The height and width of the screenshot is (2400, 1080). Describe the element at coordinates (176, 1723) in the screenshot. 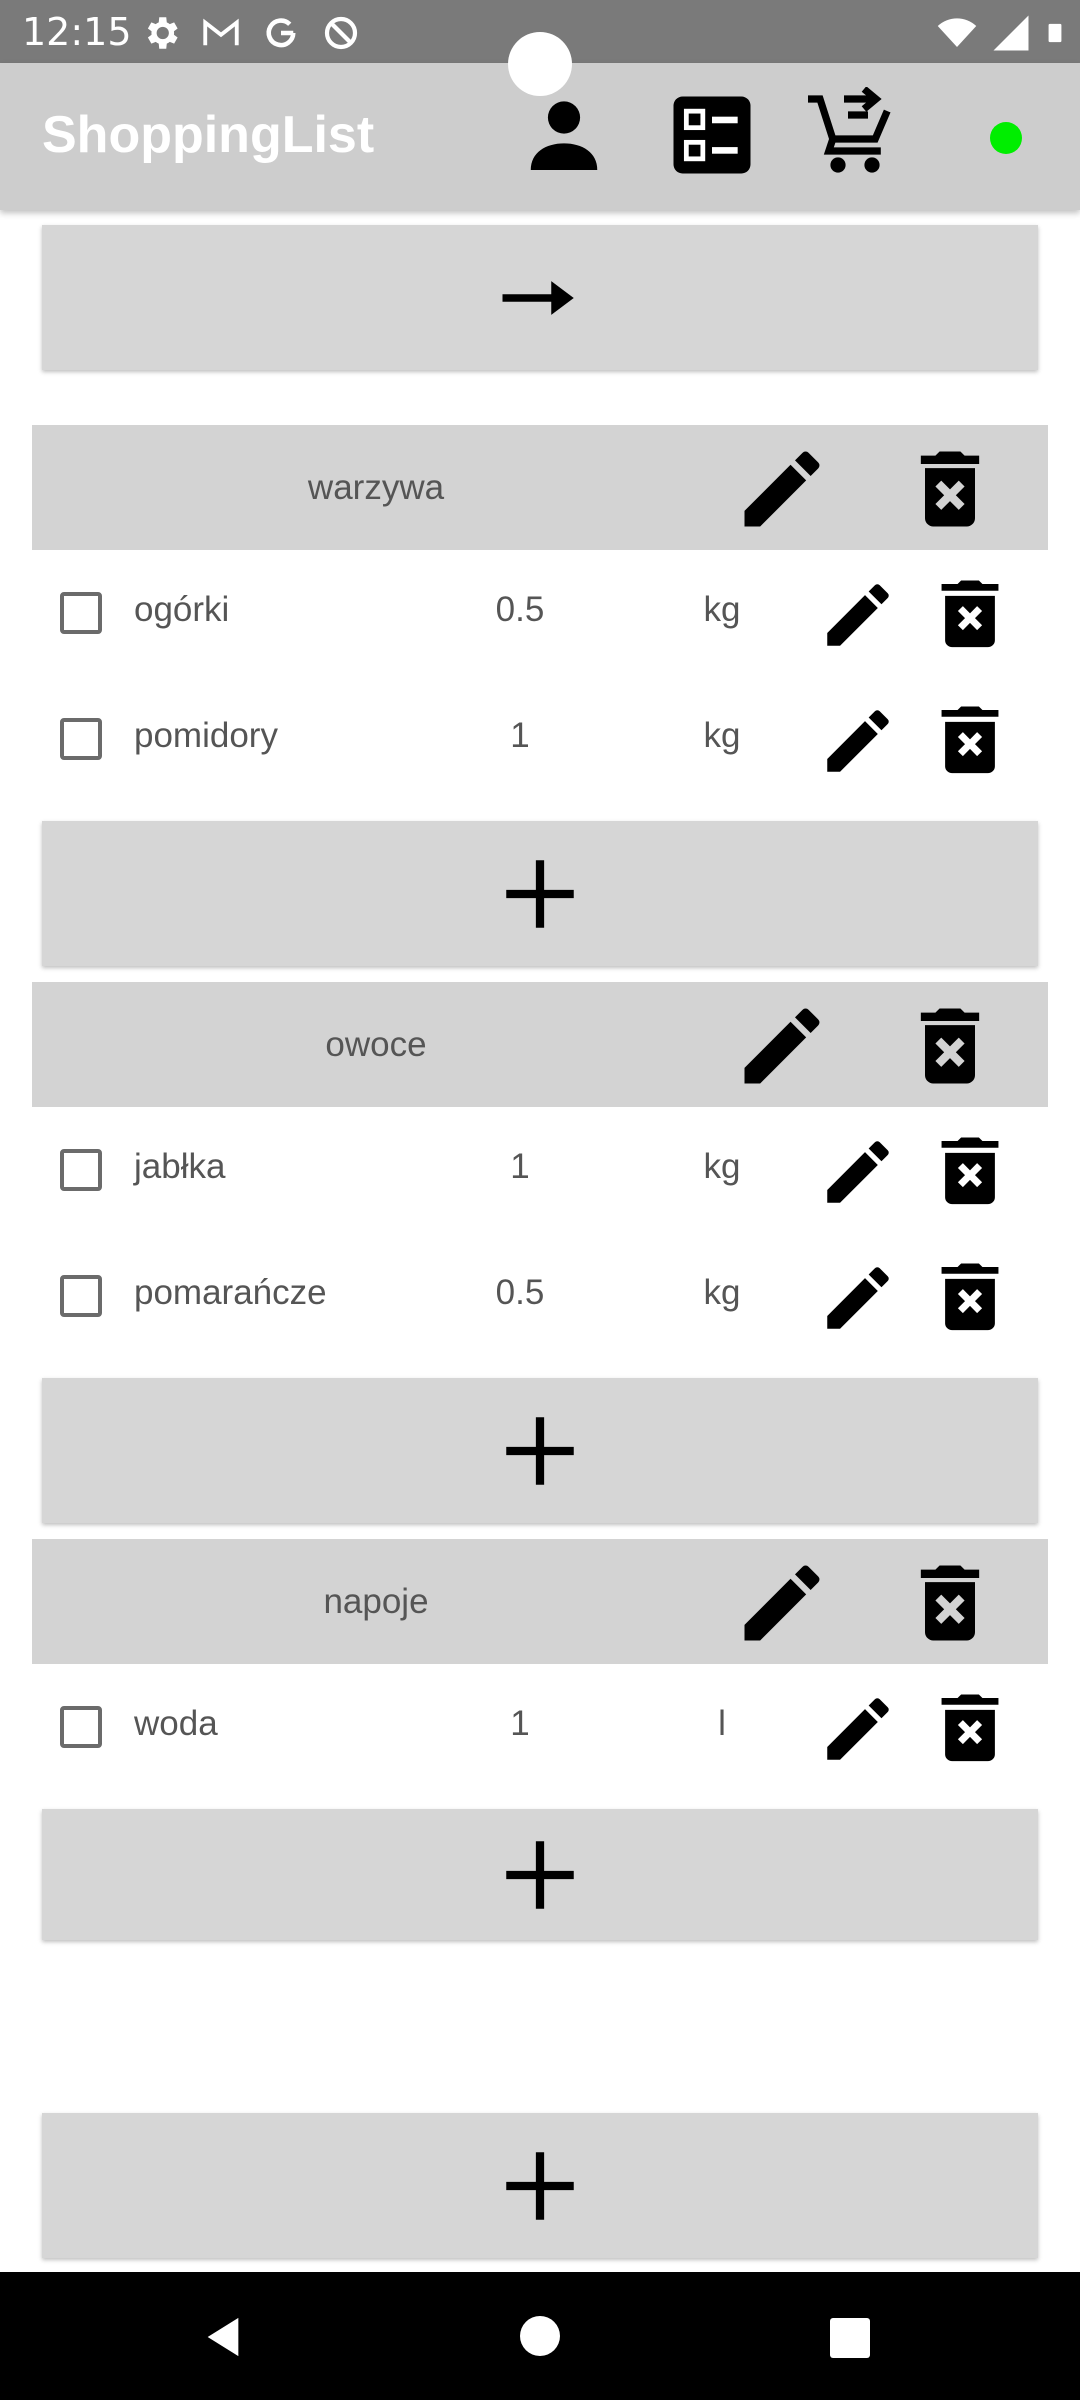

I see `item-name: woda` at that location.